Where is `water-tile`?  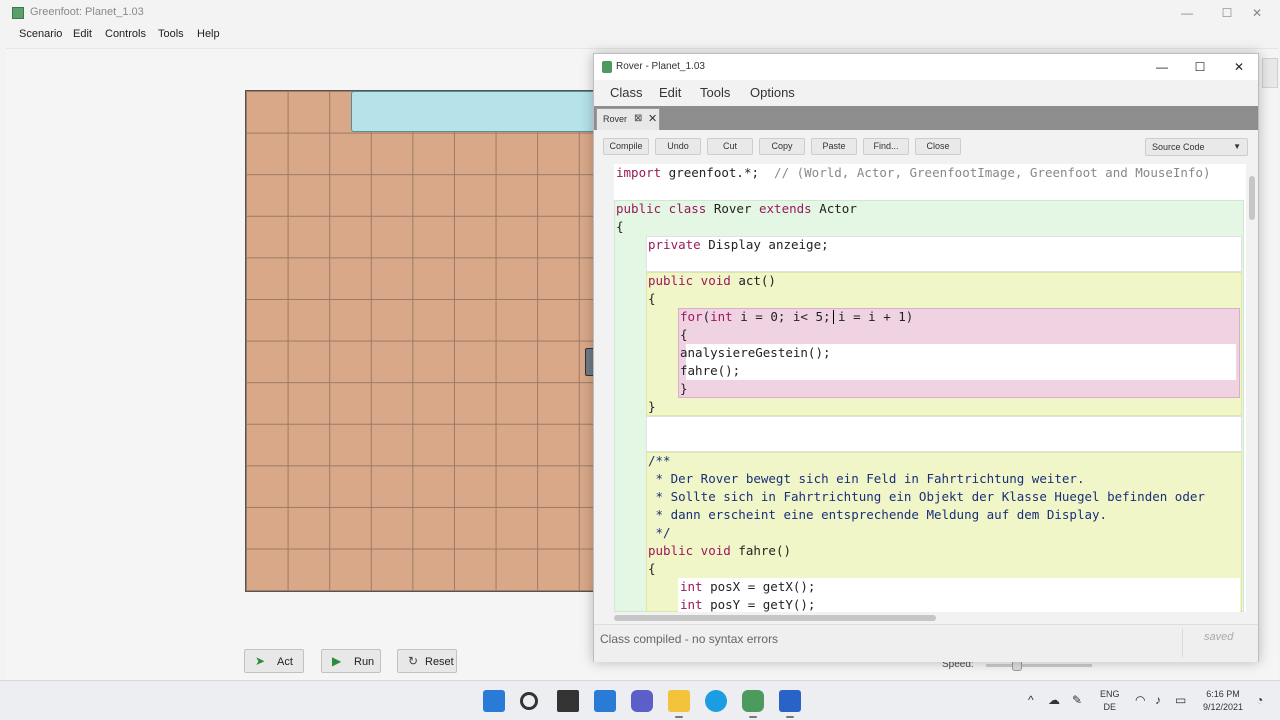
water-tile is located at coordinates (477, 111).